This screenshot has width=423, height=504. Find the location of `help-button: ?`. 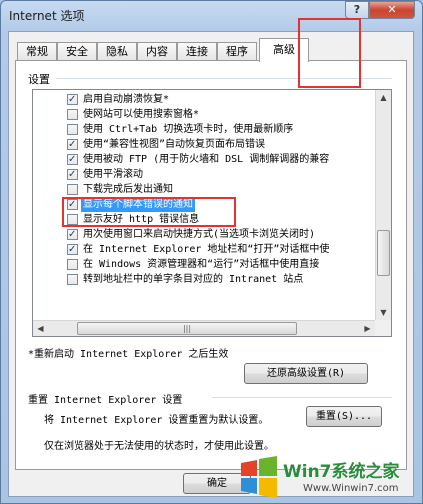

help-button: ? is located at coordinates (357, 10).